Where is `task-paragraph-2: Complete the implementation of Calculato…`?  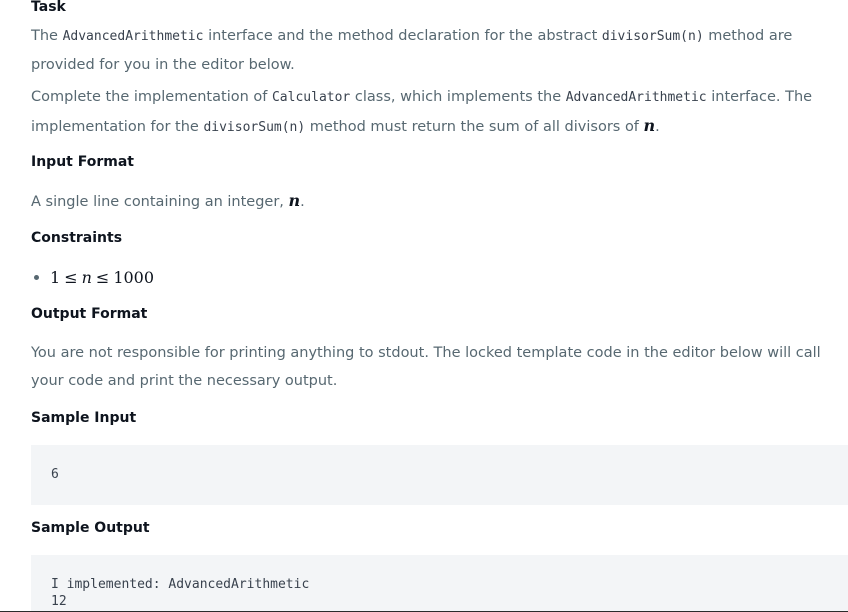
task-paragraph-2: Complete the implementation of Calculato… is located at coordinates (422, 112).